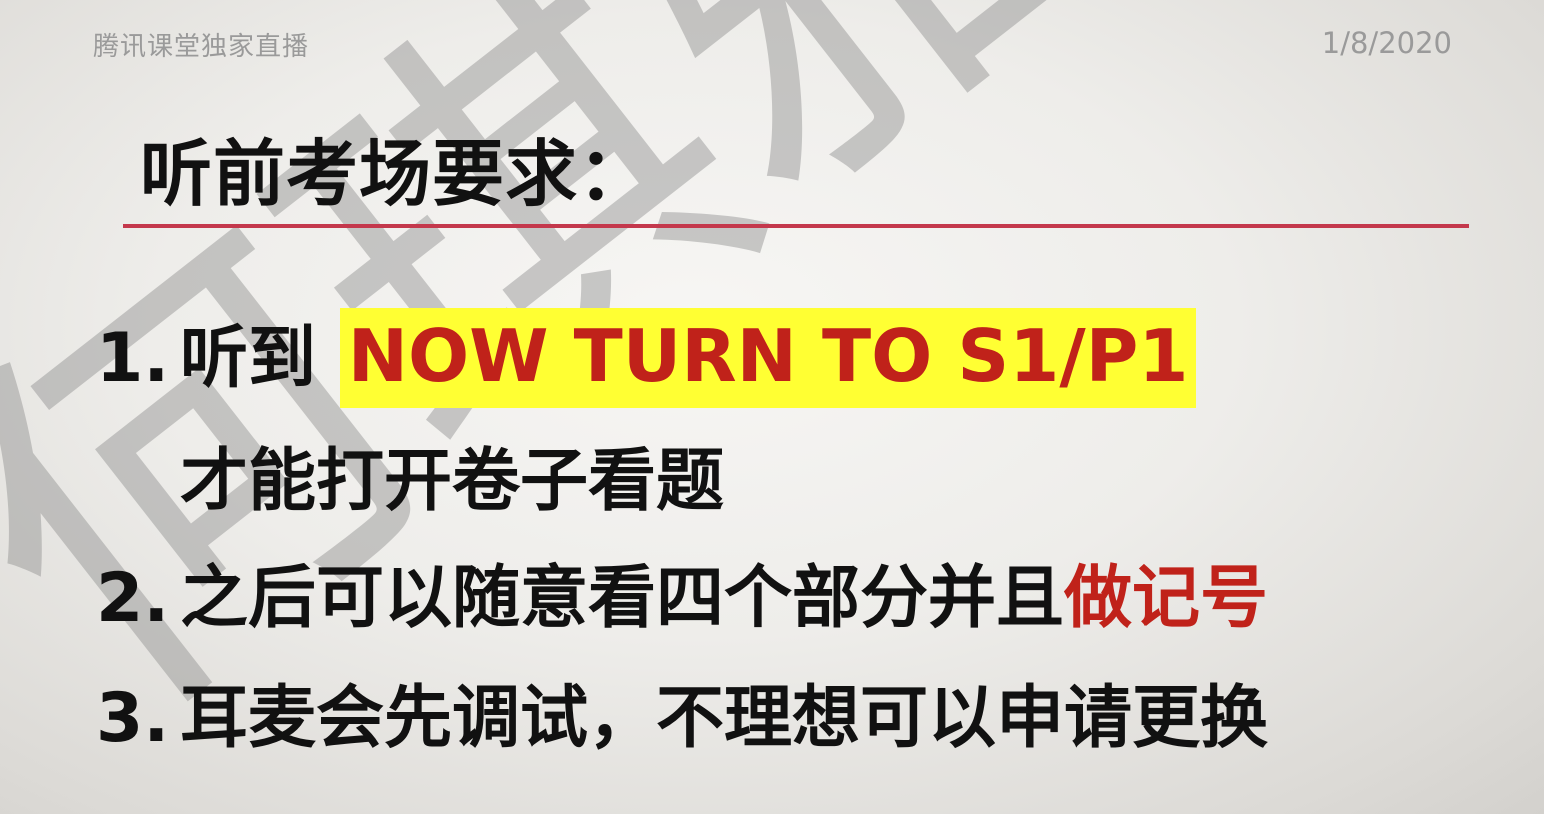  What do you see at coordinates (396, 174) in the screenshot?
I see `slide-title: 听前考场要求：` at bounding box center [396, 174].